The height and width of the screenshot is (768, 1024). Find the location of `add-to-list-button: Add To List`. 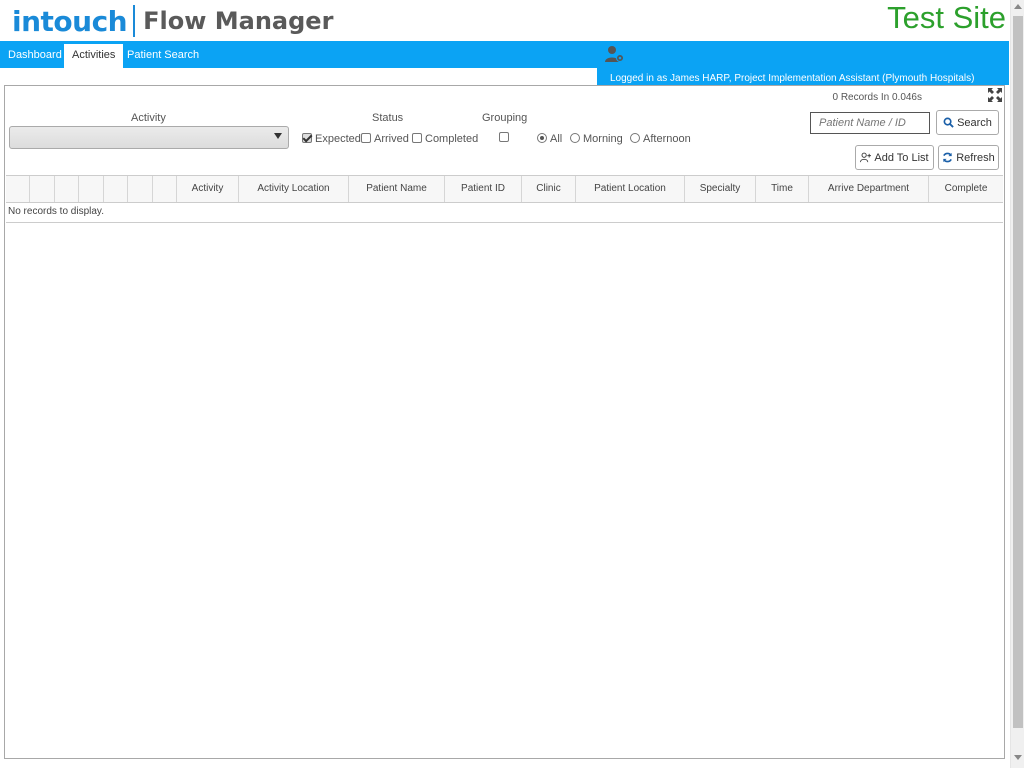

add-to-list-button: Add To List is located at coordinates (894, 157).